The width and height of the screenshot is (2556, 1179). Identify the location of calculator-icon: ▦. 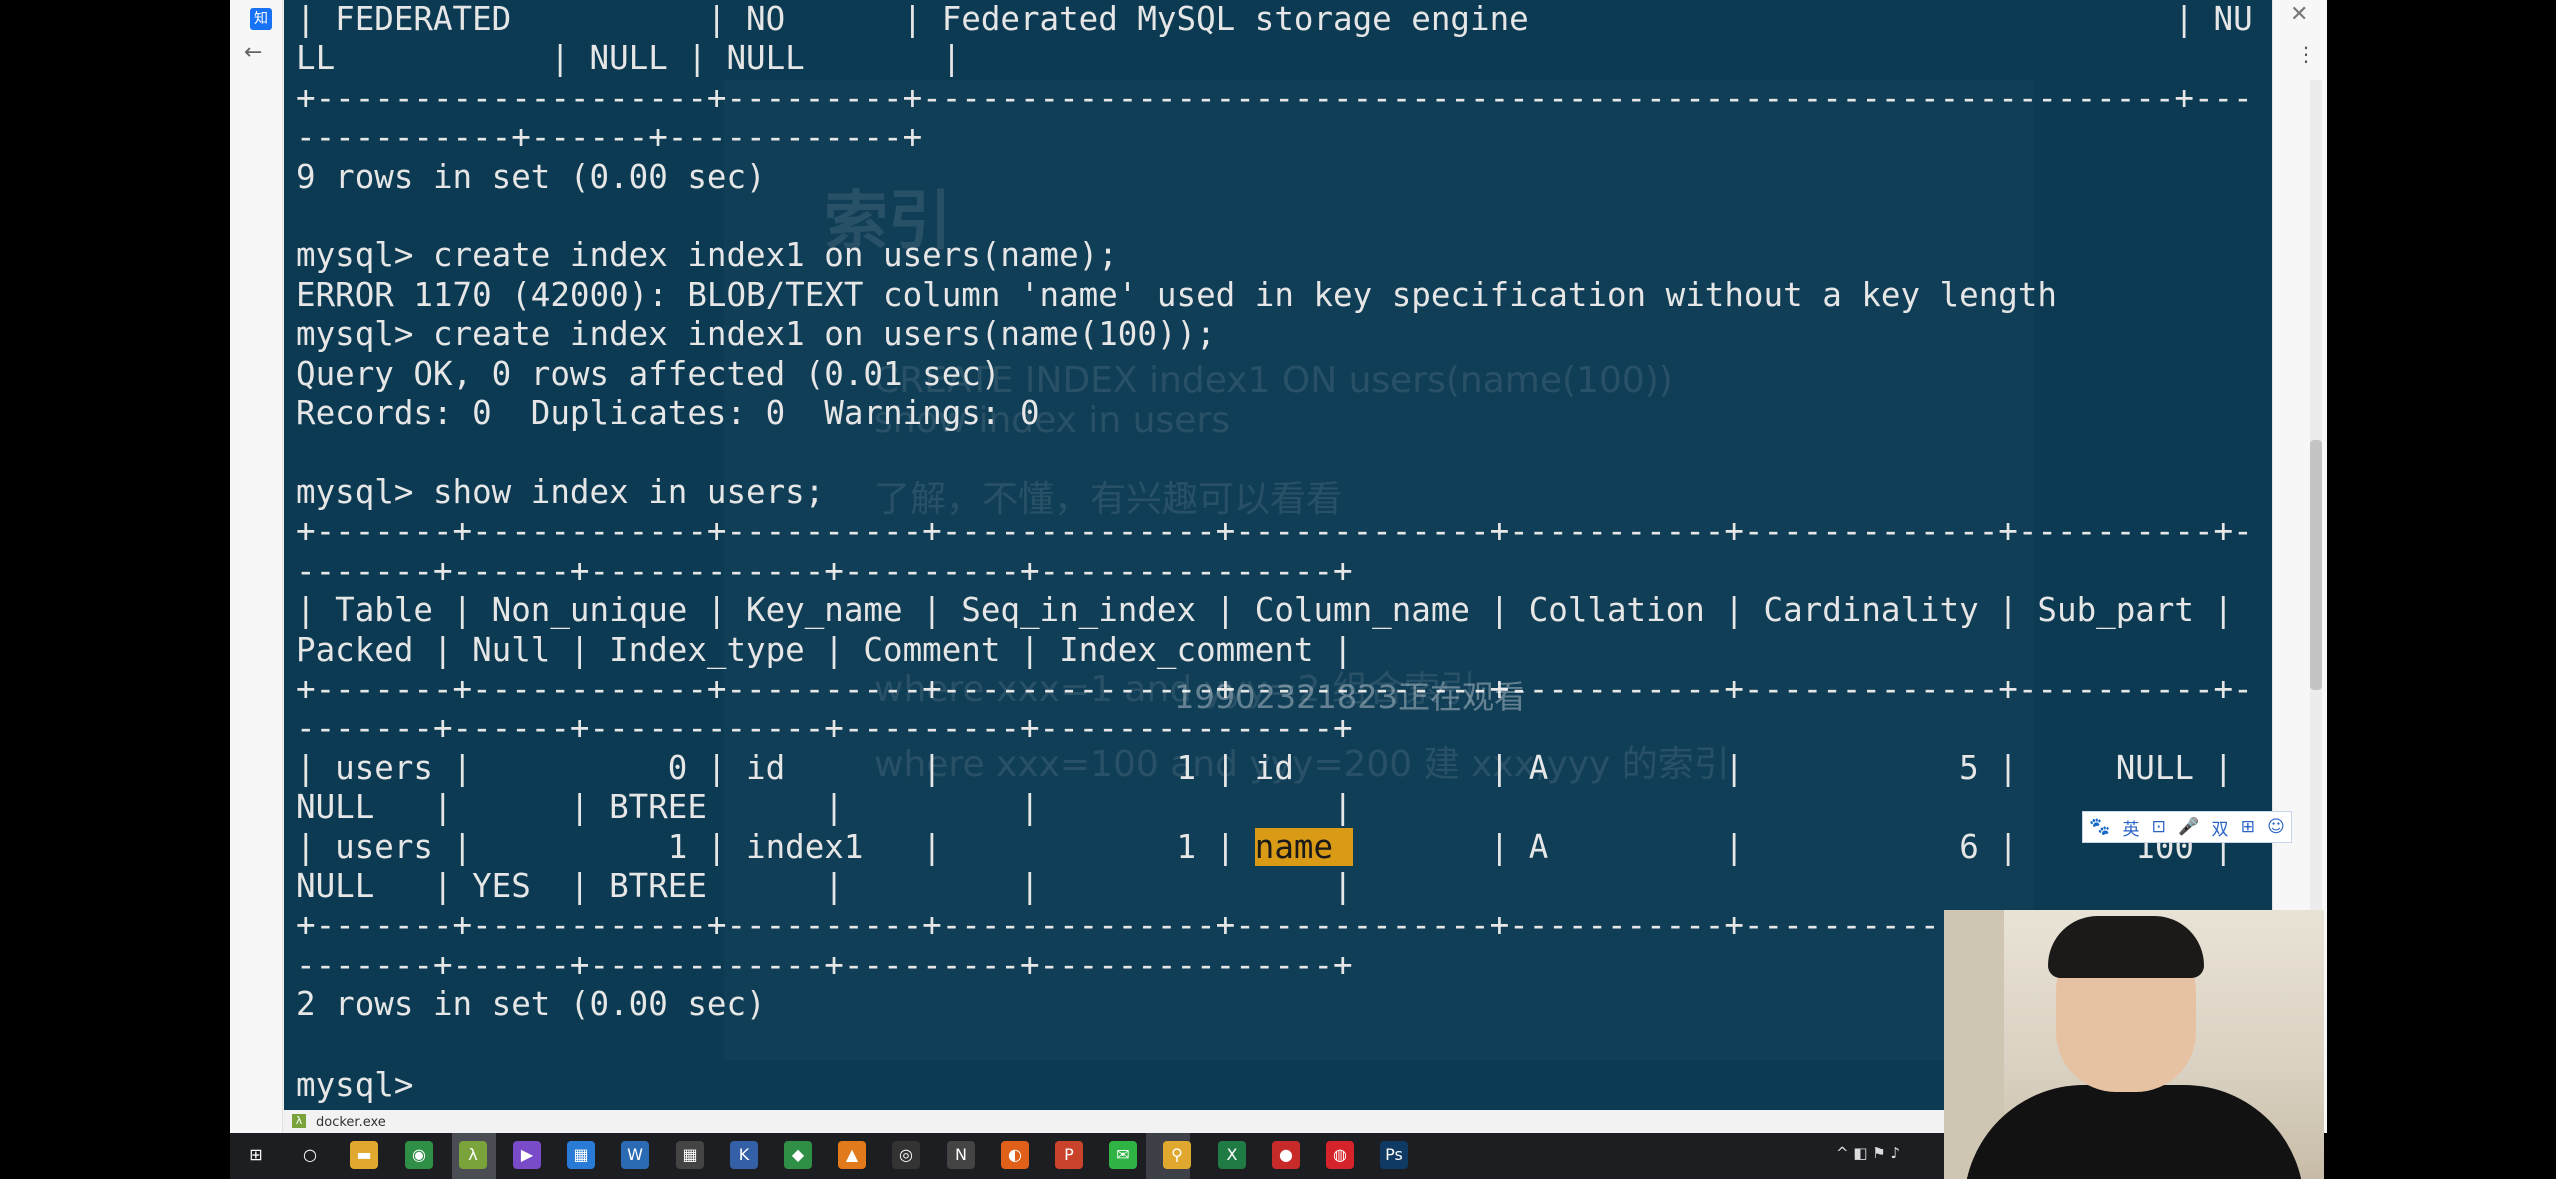
(690, 1155).